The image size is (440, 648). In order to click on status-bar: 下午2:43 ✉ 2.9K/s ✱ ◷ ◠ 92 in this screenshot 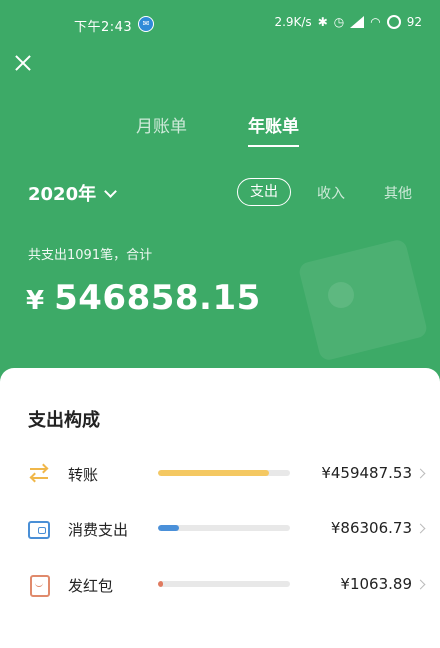, I will do `click(220, 22)`.